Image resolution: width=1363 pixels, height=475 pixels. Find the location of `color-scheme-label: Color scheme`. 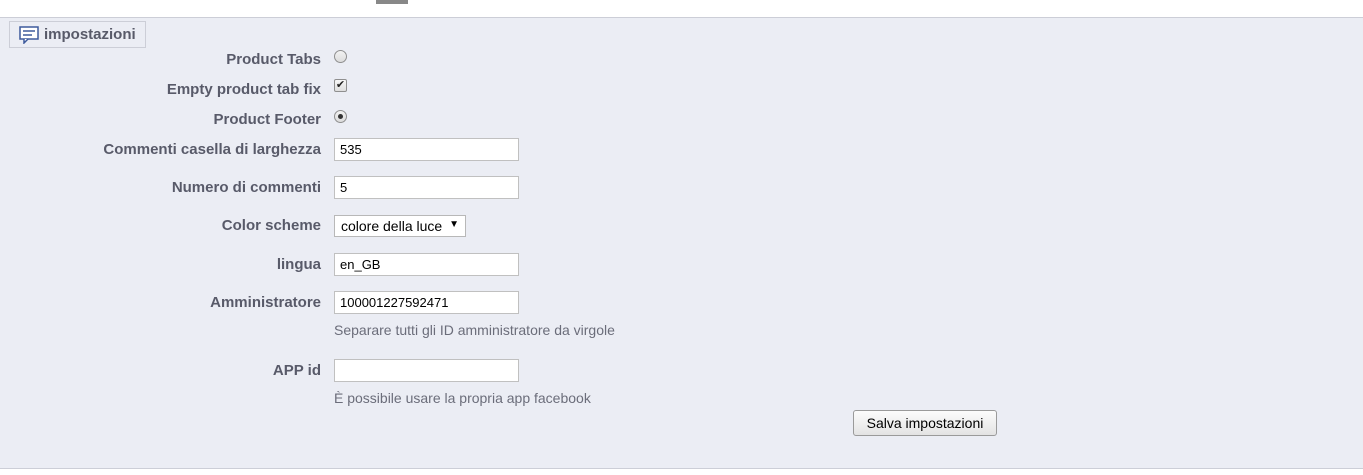

color-scheme-label: Color scheme is located at coordinates (271, 225).